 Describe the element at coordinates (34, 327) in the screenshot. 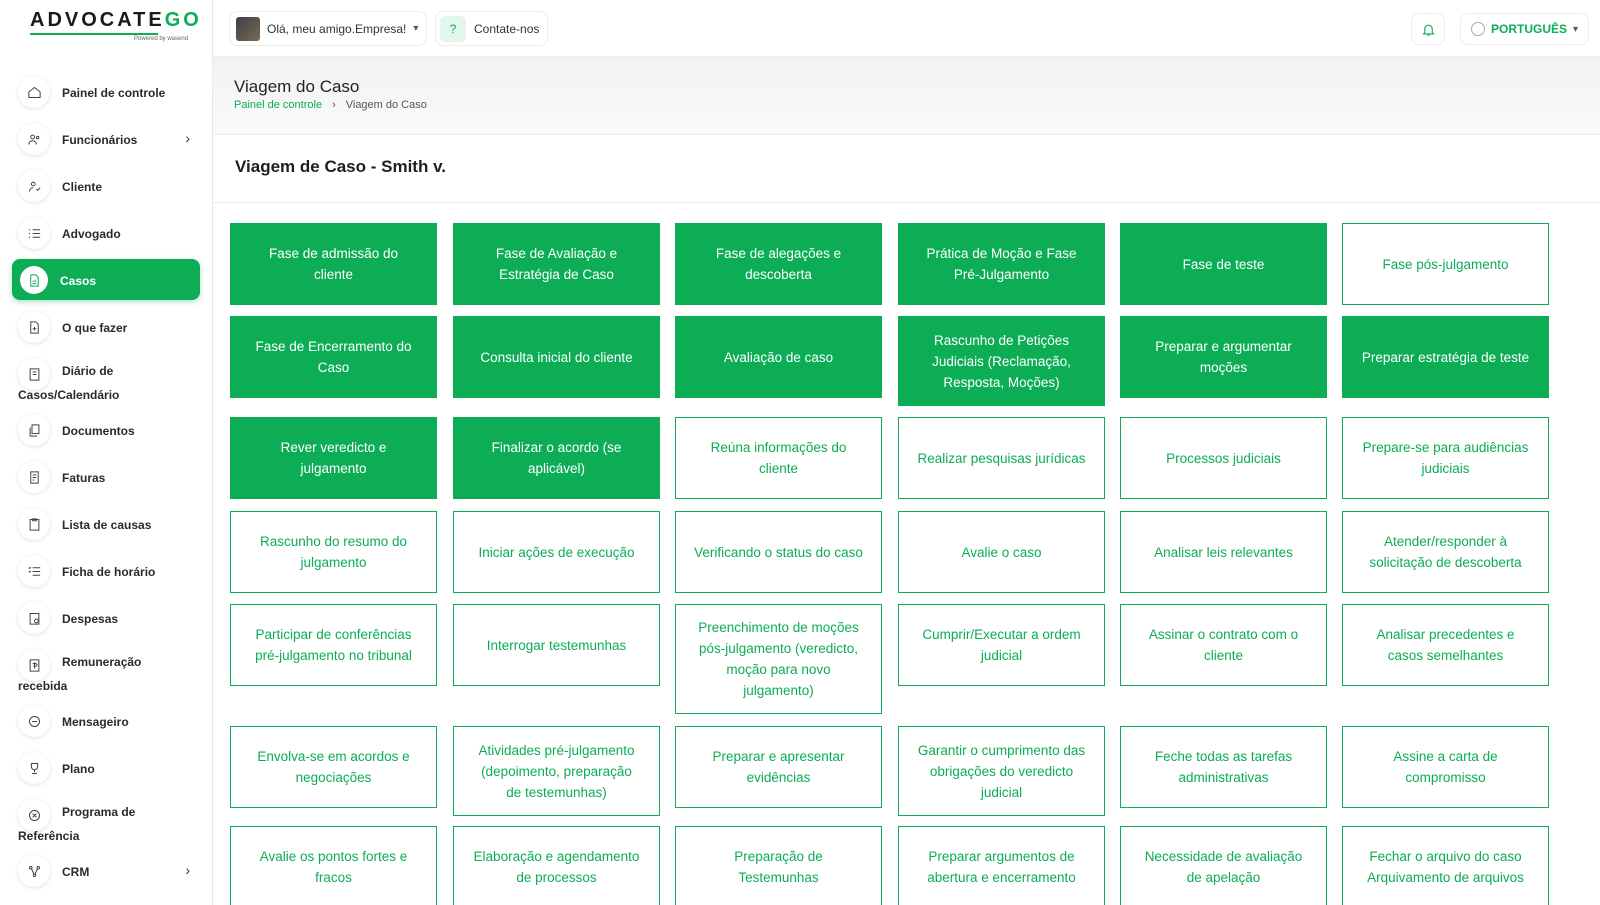

I see `todo-icon` at that location.